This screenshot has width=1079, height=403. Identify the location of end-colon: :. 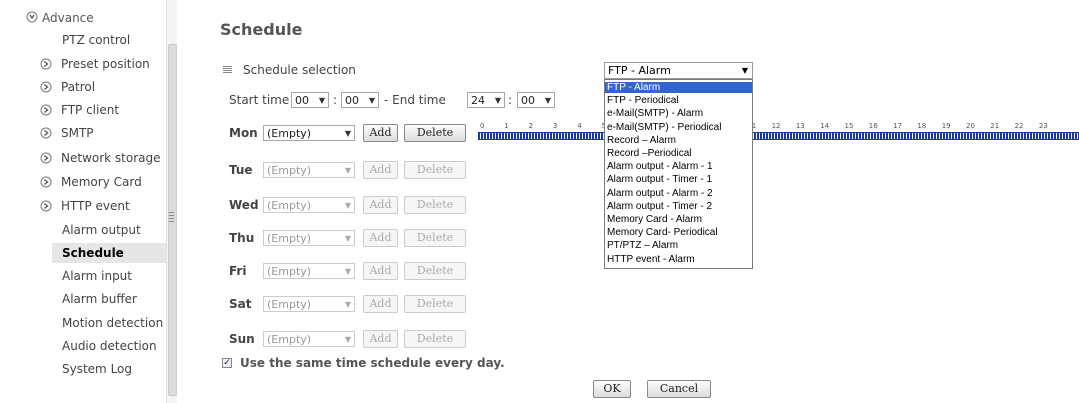
(510, 100).